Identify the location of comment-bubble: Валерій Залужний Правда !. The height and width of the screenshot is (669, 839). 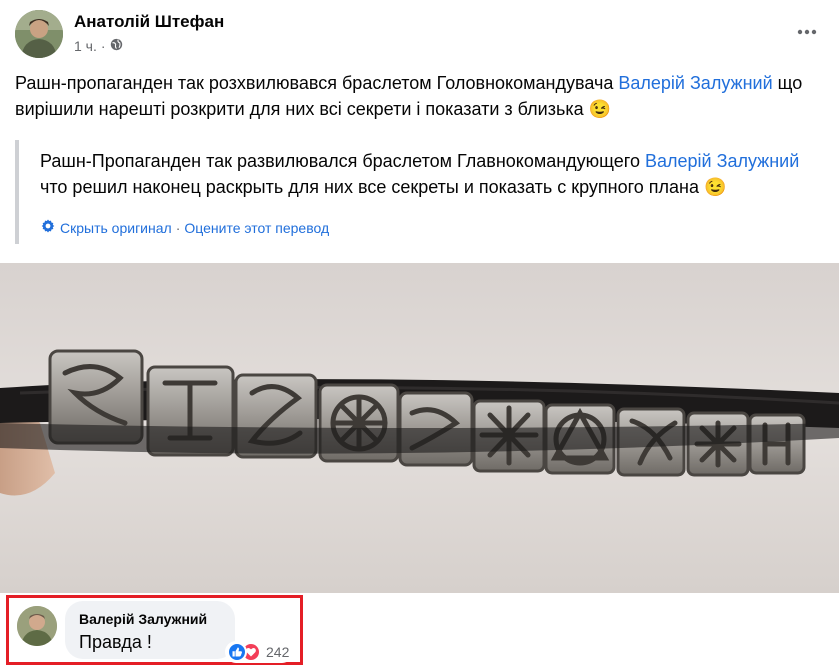
(150, 630).